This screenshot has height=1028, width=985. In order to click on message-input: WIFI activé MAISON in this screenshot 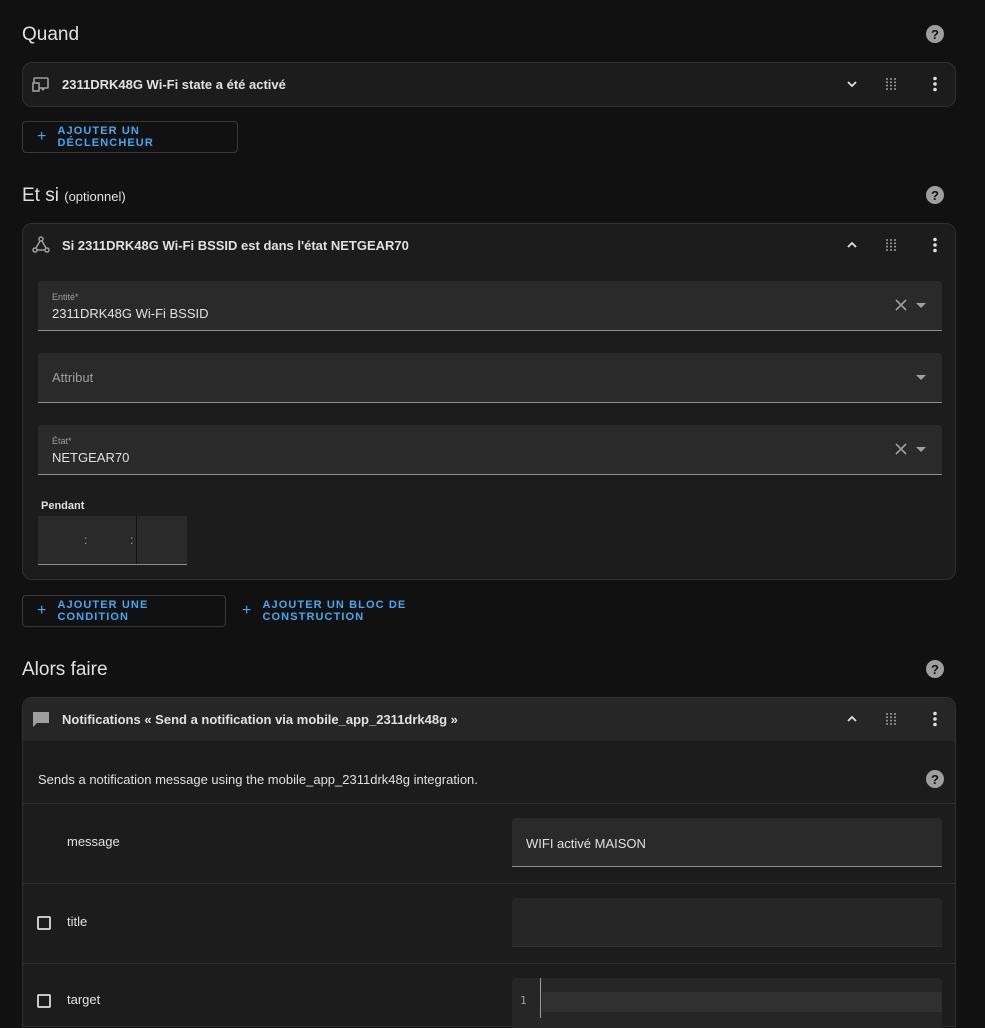, I will do `click(727, 842)`.